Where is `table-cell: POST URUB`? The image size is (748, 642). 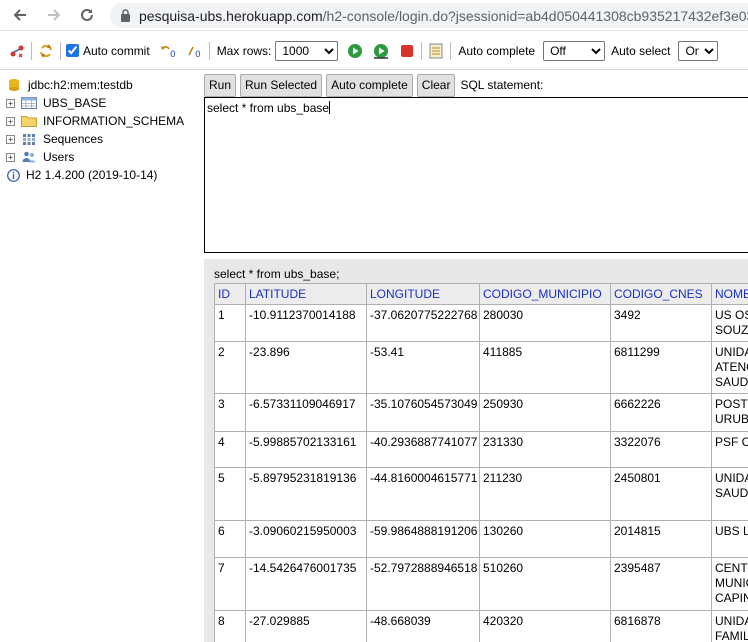 table-cell: POST URUB is located at coordinates (729, 412).